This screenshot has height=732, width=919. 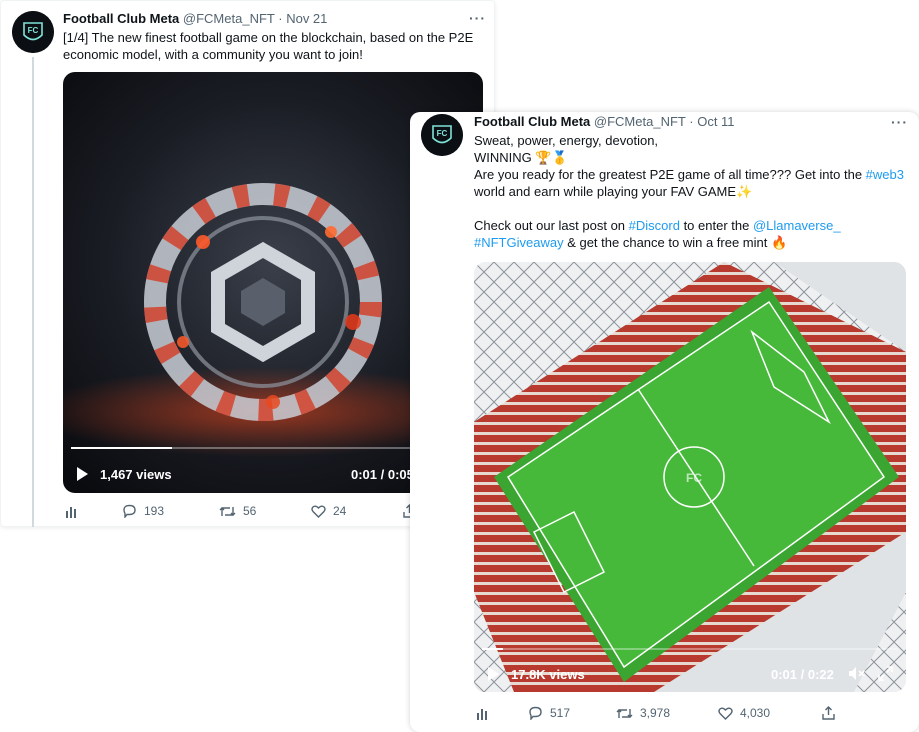 I want to click on reply-button: 193, so click(x=170, y=511).